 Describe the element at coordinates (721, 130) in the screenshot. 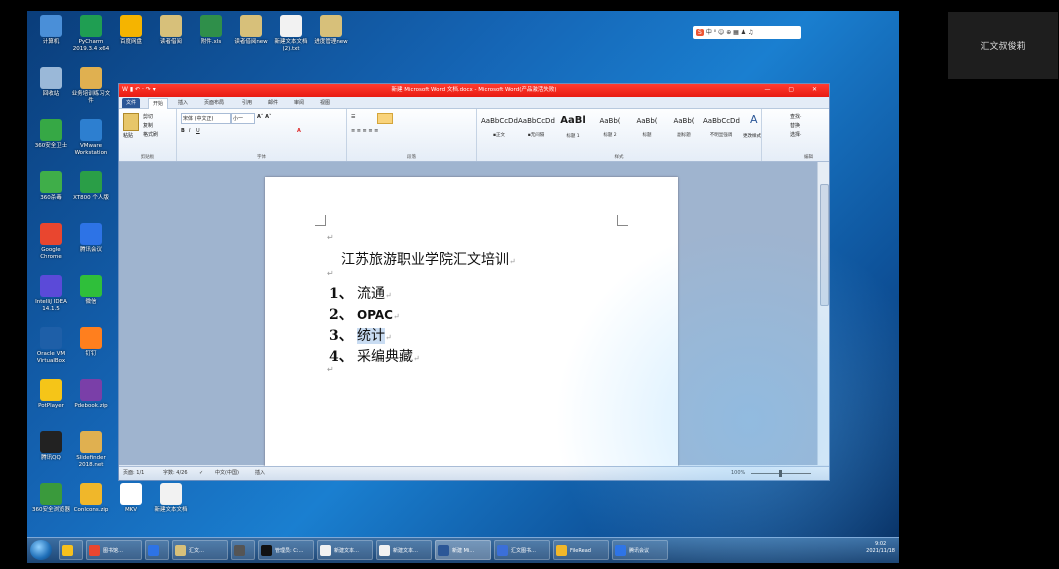

I see `style-item: AaBbCcDd 不明显强调` at that location.